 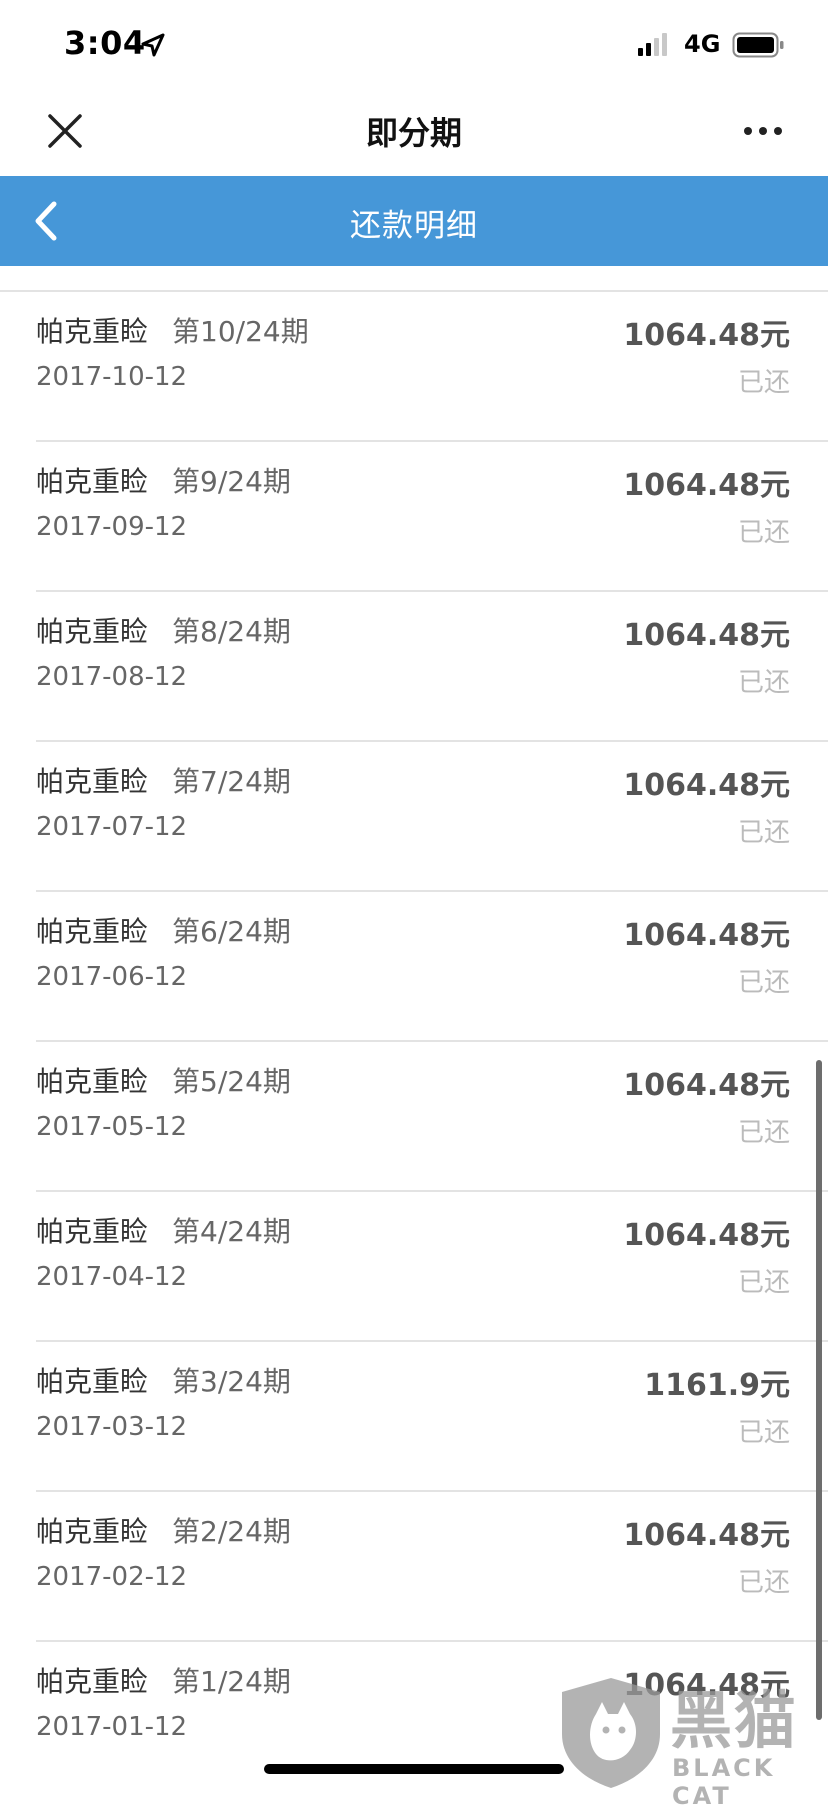 I want to click on list-item: 帕克重睑 第9/24期 2017-09-12 1064.48元 已还, so click(x=414, y=517).